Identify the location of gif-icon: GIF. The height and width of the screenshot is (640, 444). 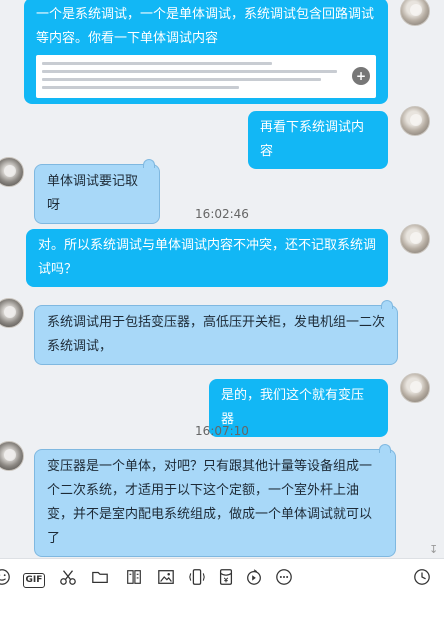
(34, 577).